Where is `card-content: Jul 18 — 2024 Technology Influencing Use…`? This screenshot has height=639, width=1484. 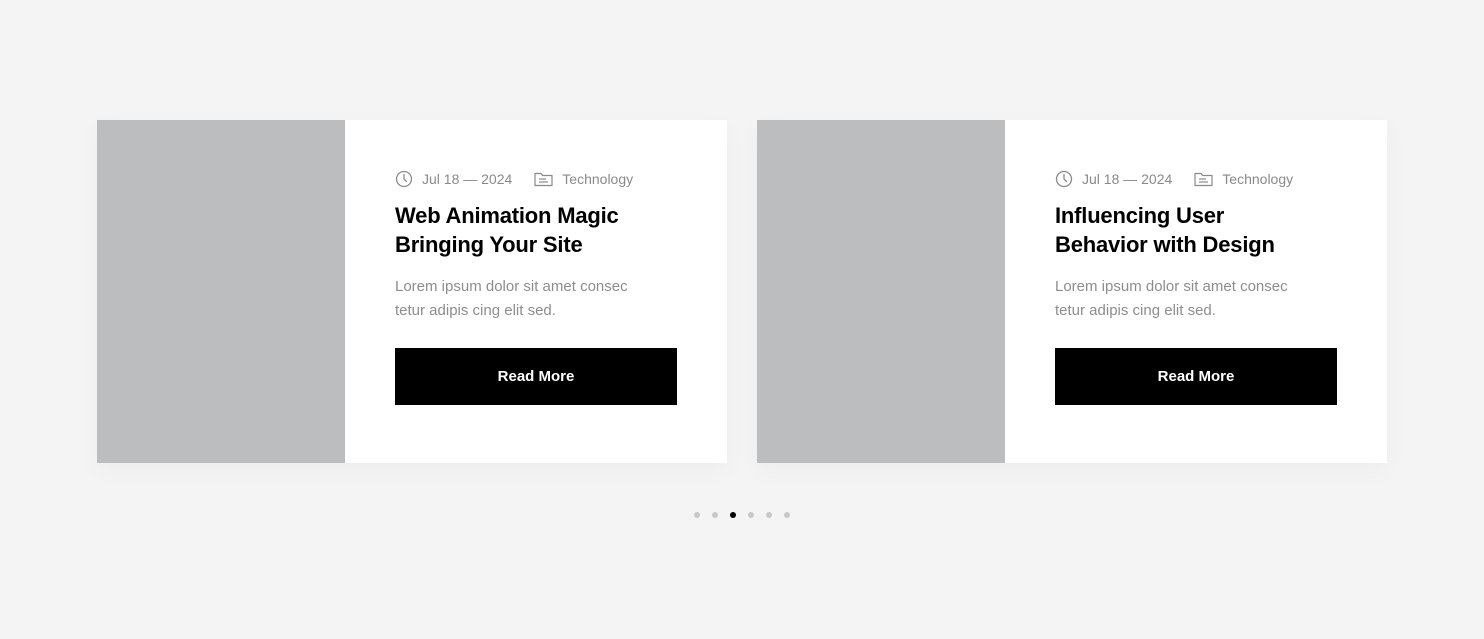 card-content: Jul 18 — 2024 Technology Influencing Use… is located at coordinates (1196, 291).